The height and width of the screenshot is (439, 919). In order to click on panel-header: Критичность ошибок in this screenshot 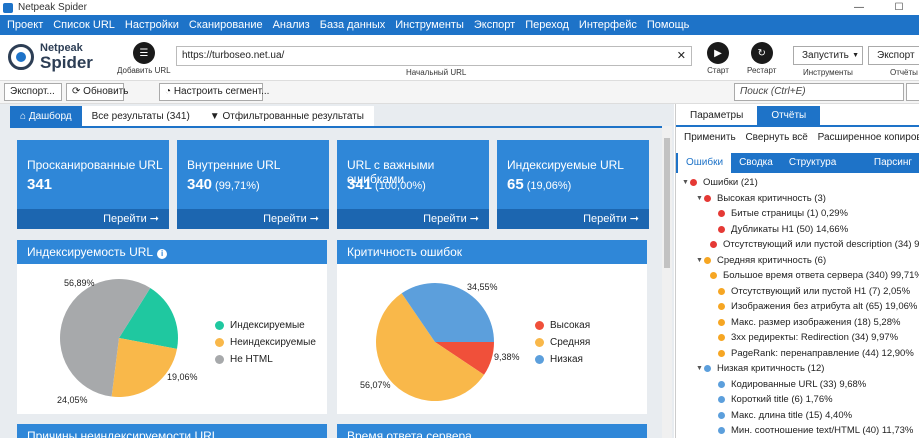, I will do `click(492, 252)`.